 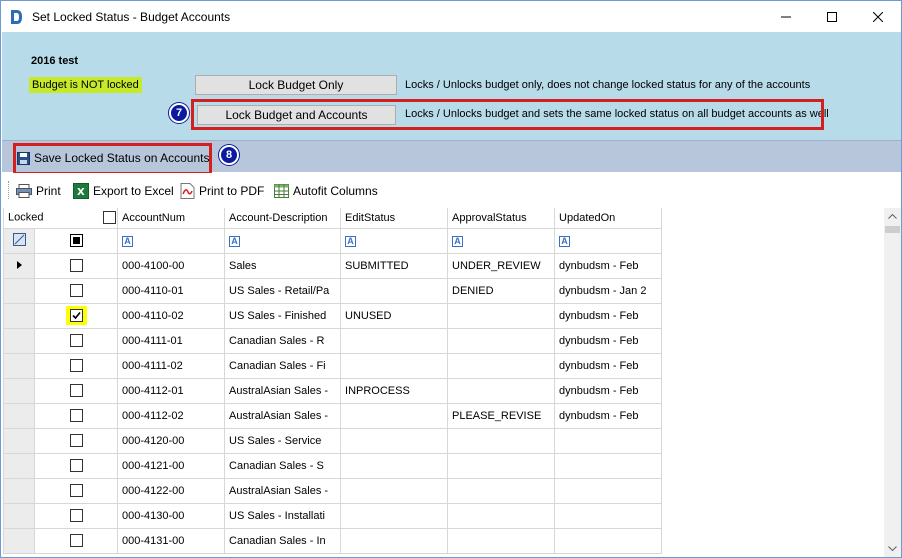 I want to click on export-to-excel-button: X Export to Excel, so click(x=123, y=191).